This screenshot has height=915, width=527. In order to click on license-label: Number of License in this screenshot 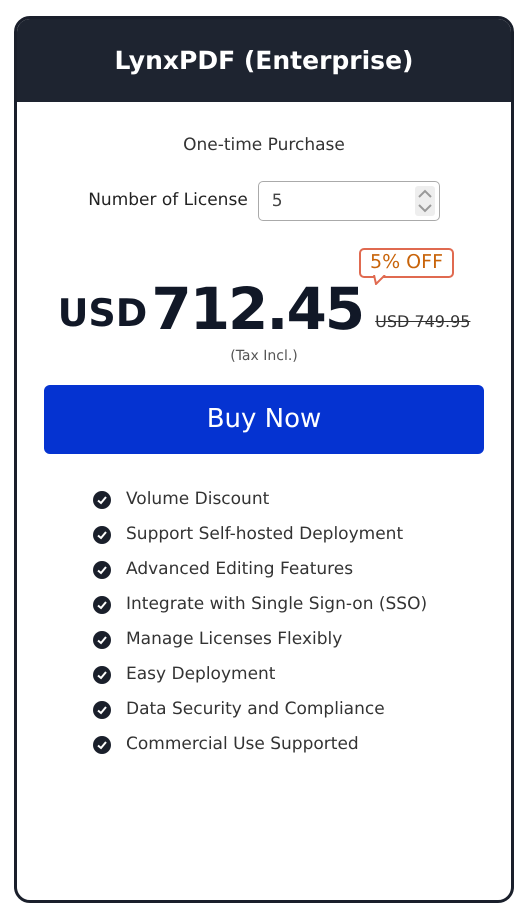, I will do `click(168, 200)`.